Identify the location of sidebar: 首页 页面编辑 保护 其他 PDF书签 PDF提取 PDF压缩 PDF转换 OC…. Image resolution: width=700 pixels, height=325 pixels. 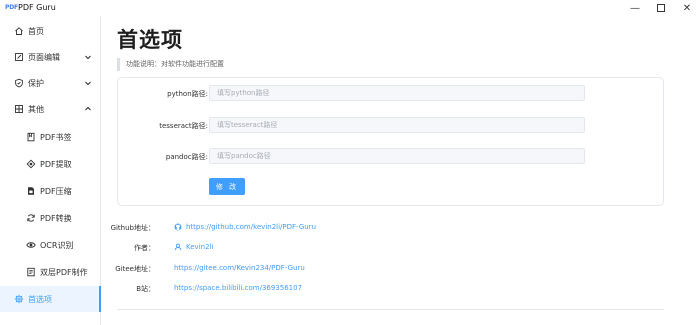
(50, 170).